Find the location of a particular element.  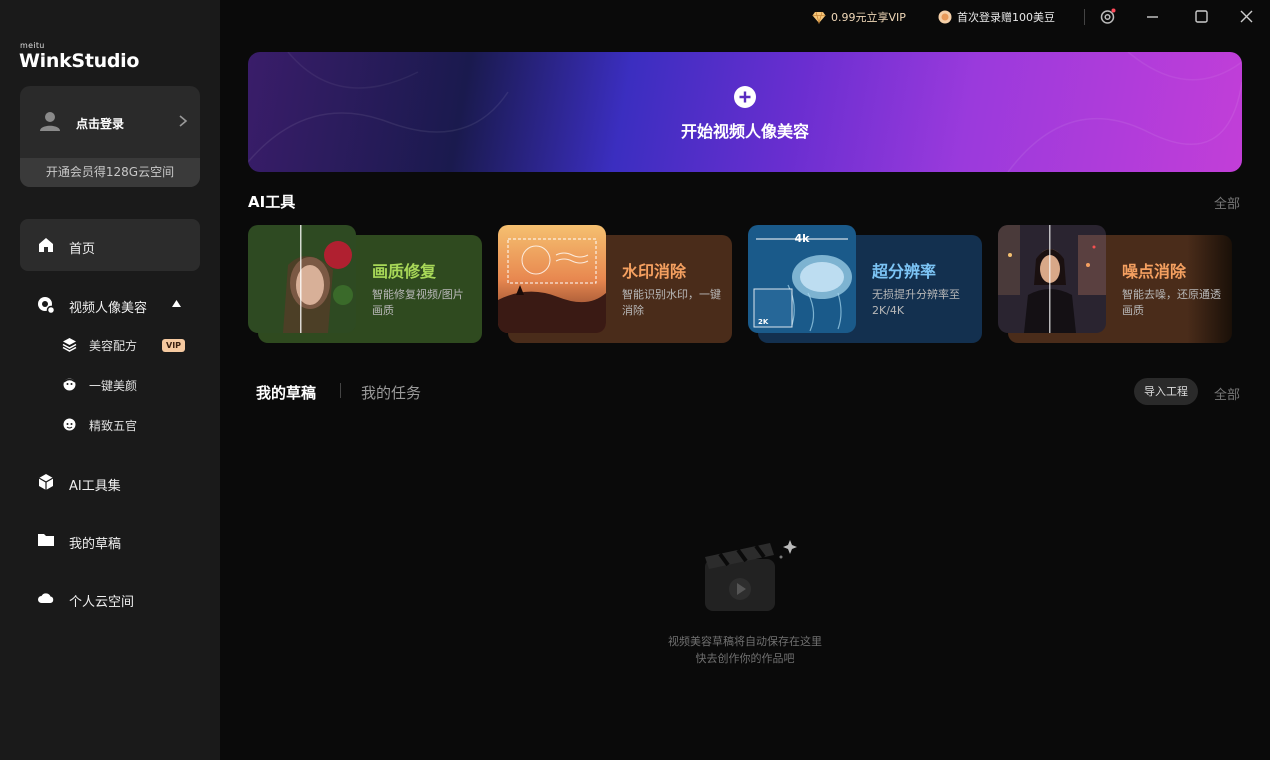

banner-decoration is located at coordinates (745, 112).